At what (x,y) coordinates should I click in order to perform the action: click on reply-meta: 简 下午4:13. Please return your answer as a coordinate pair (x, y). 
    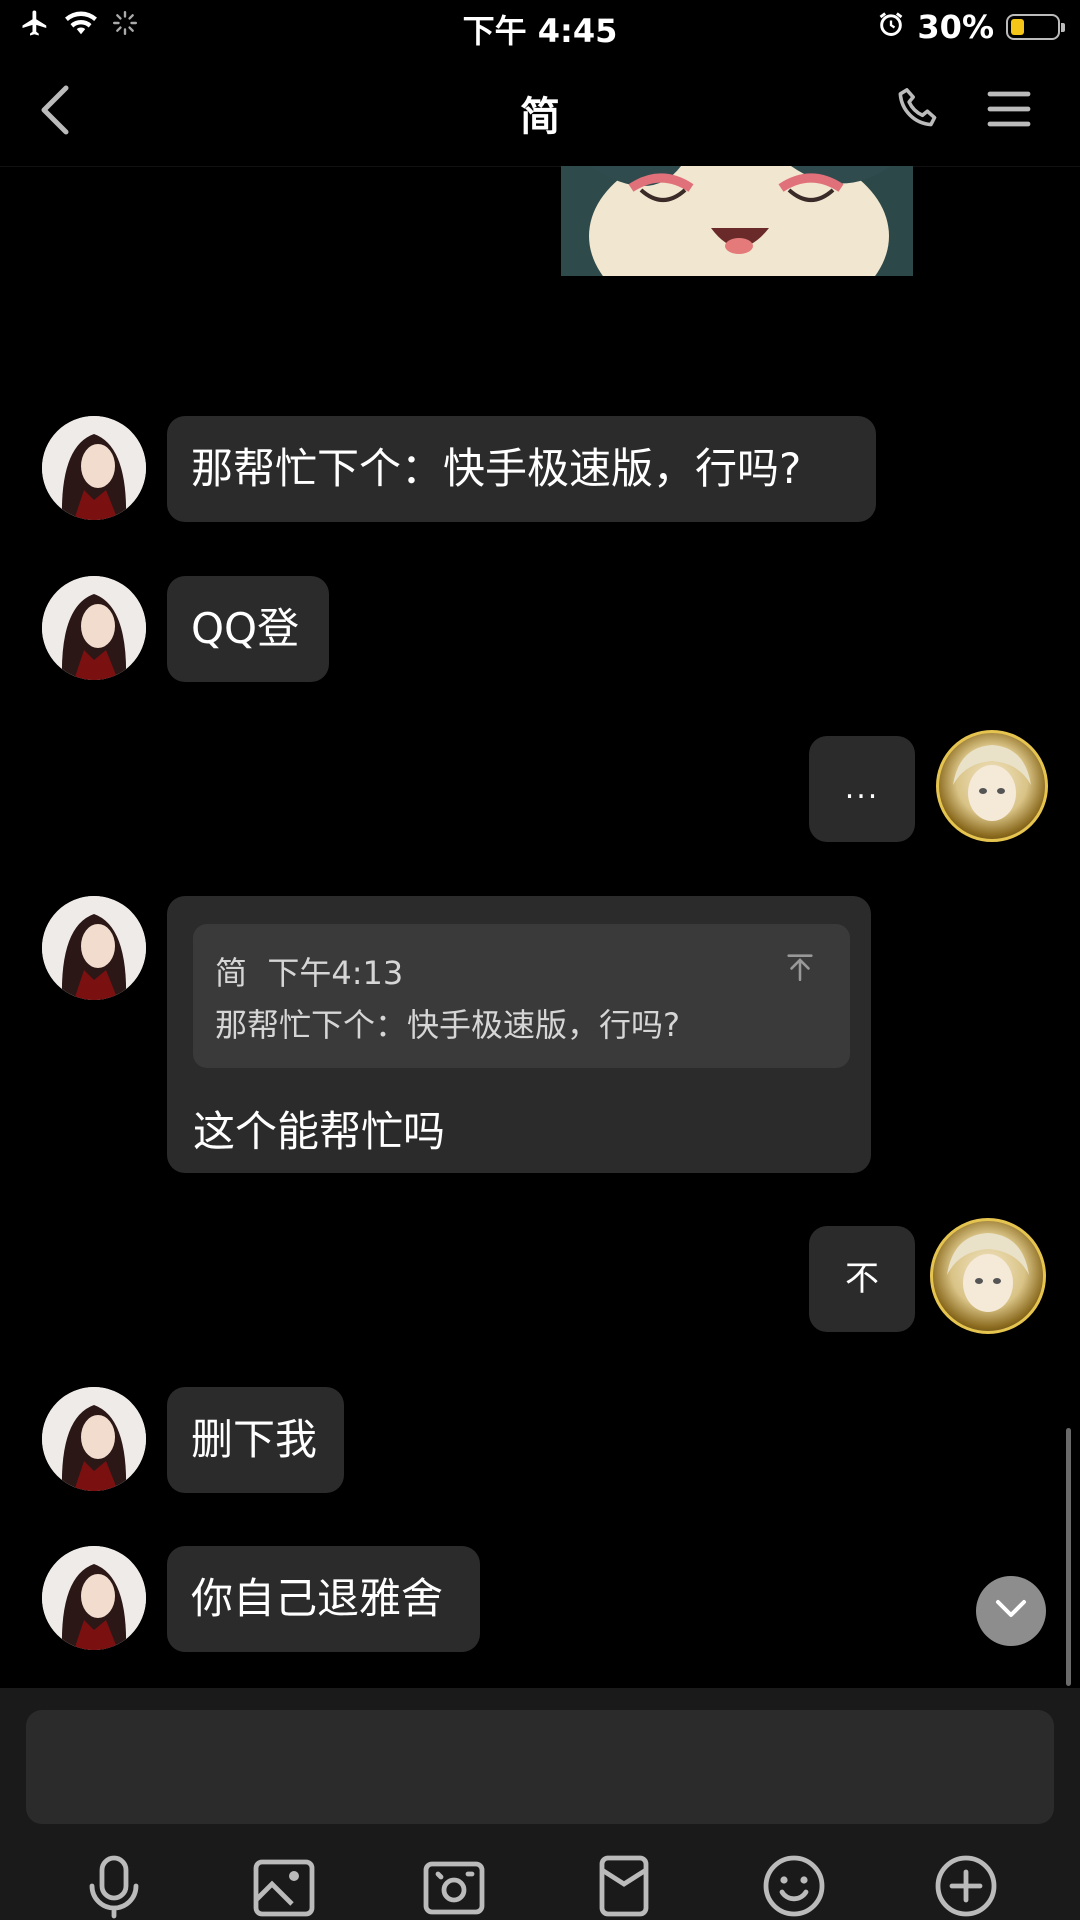
    Looking at the image, I should click on (309, 971).